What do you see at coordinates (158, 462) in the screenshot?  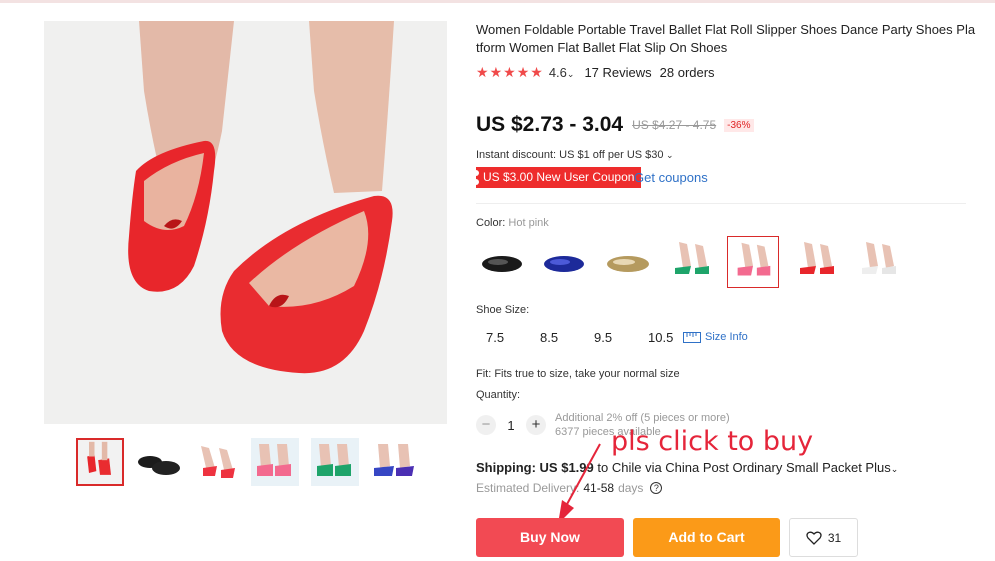 I see `thumbnail-black` at bounding box center [158, 462].